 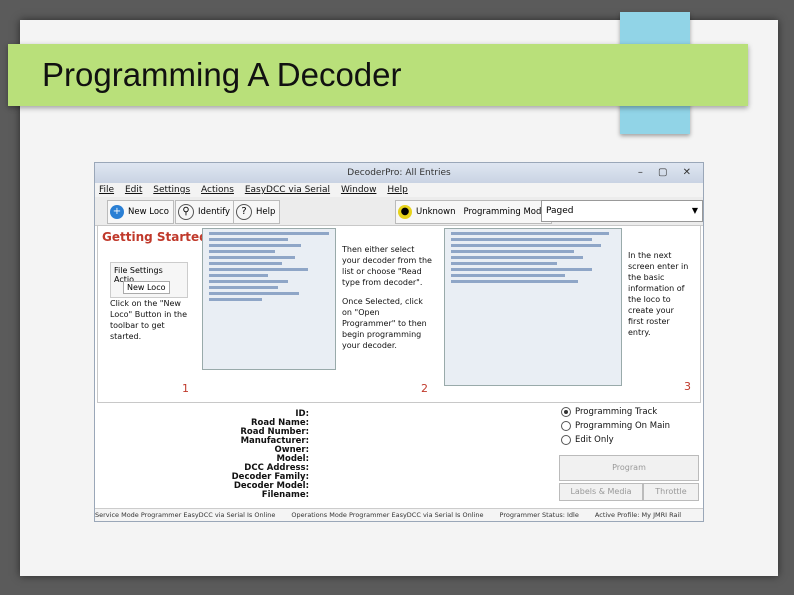 What do you see at coordinates (146, 287) in the screenshot?
I see `mini-new-loco-button: New Loco` at bounding box center [146, 287].